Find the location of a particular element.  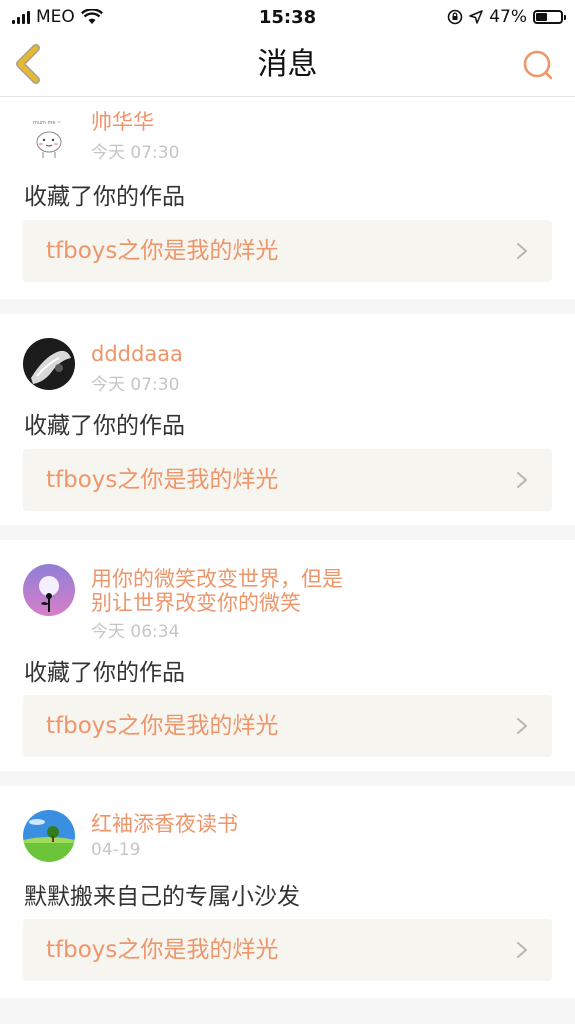

battery-level is located at coordinates (542, 17).